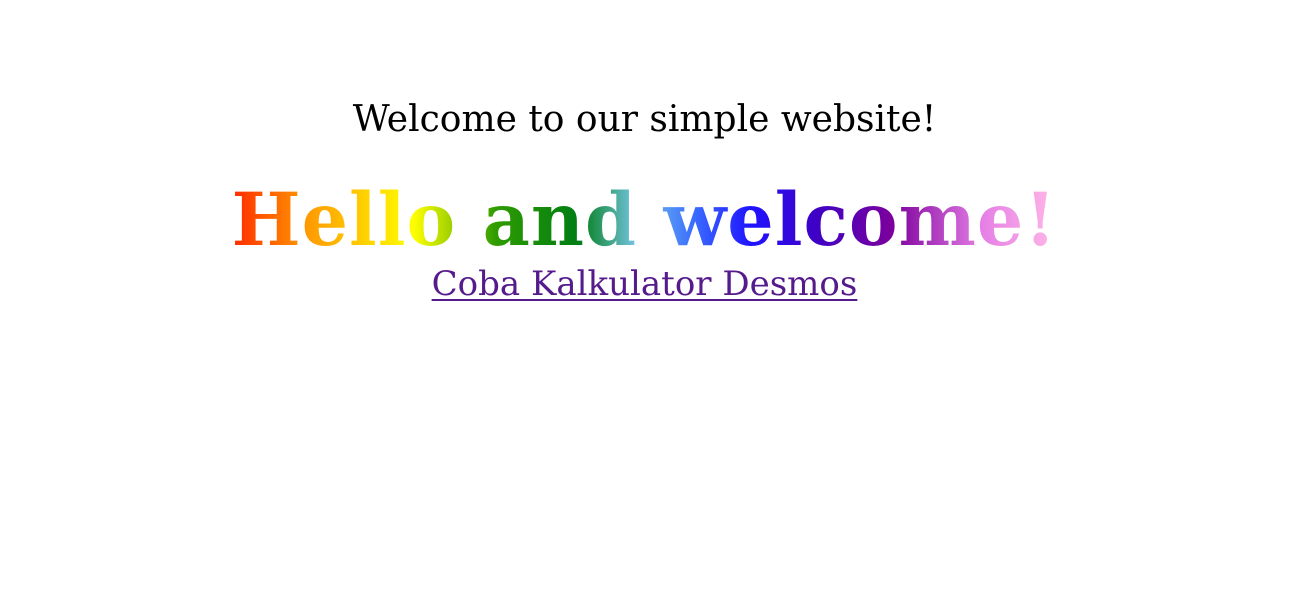 Image resolution: width=1289 pixels, height=613 pixels. I want to click on rainbow-heading-text: Hello and welcome!, so click(644, 220).